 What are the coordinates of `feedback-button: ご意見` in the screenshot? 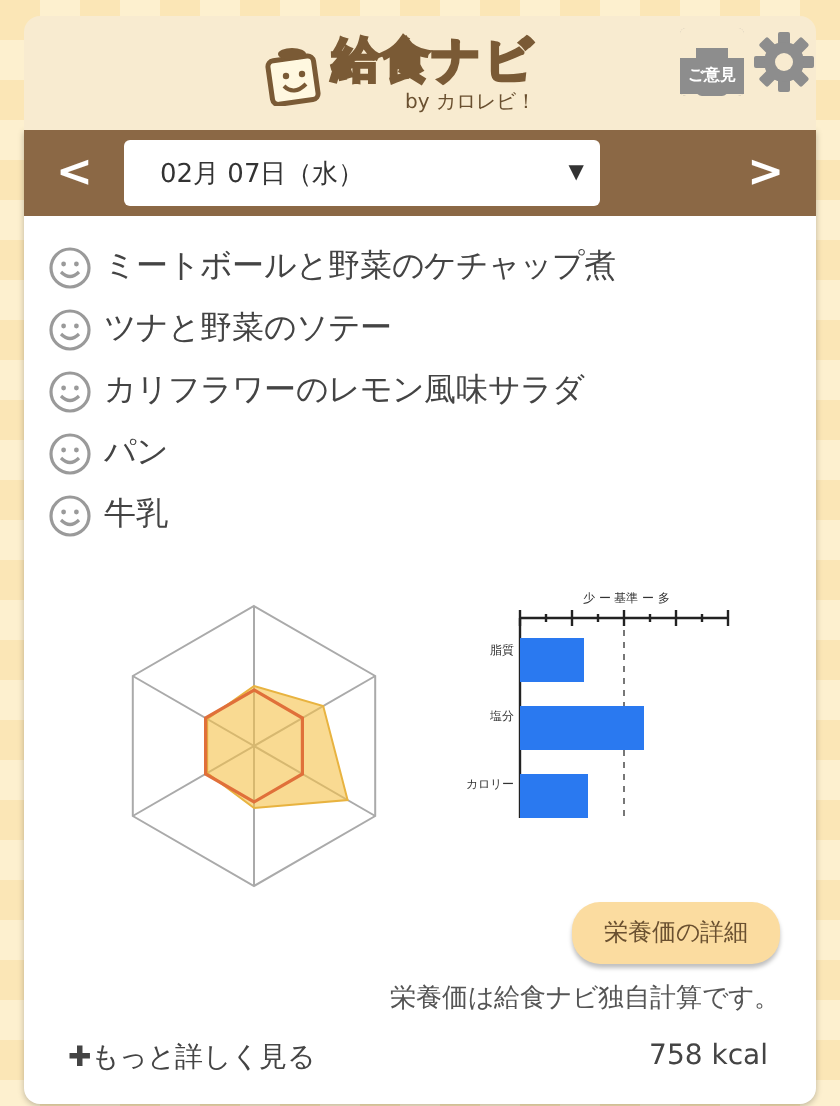 It's located at (712, 62).